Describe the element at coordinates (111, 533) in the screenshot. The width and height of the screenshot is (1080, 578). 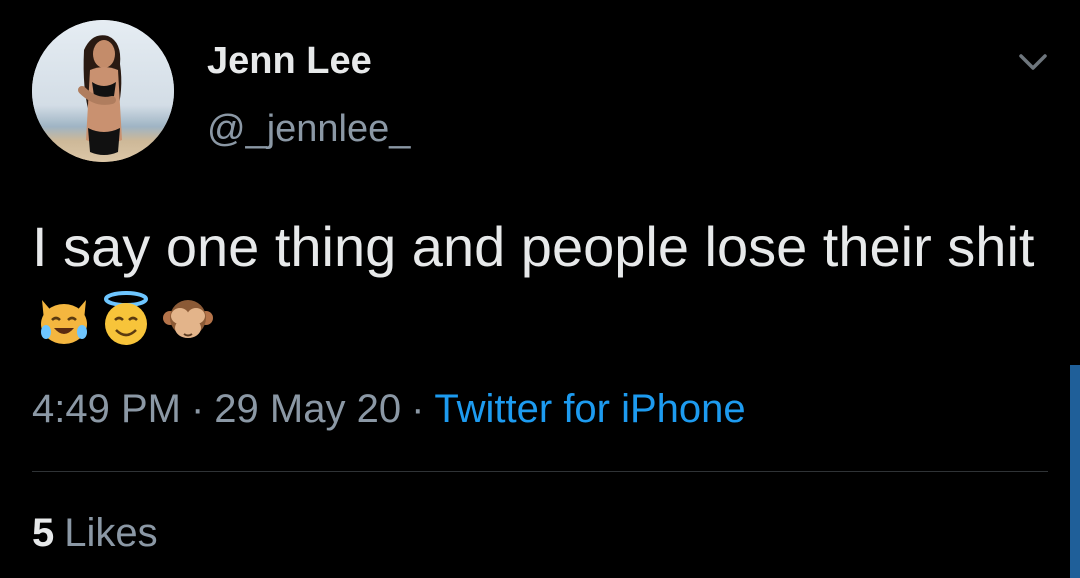
I see `likes-label: Likes` at that location.